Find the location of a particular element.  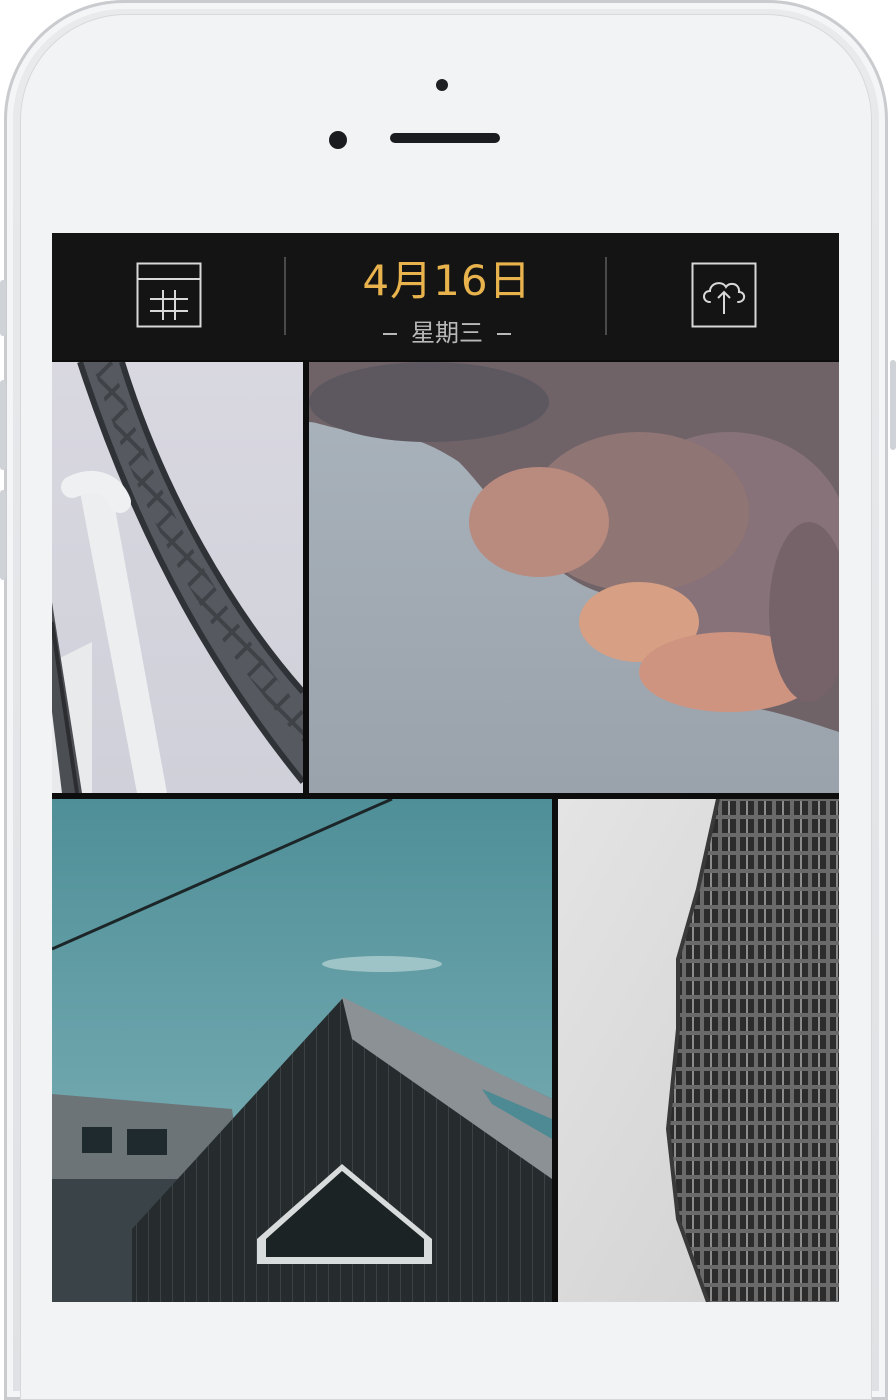

roller-coaster-photo is located at coordinates (177, 577).